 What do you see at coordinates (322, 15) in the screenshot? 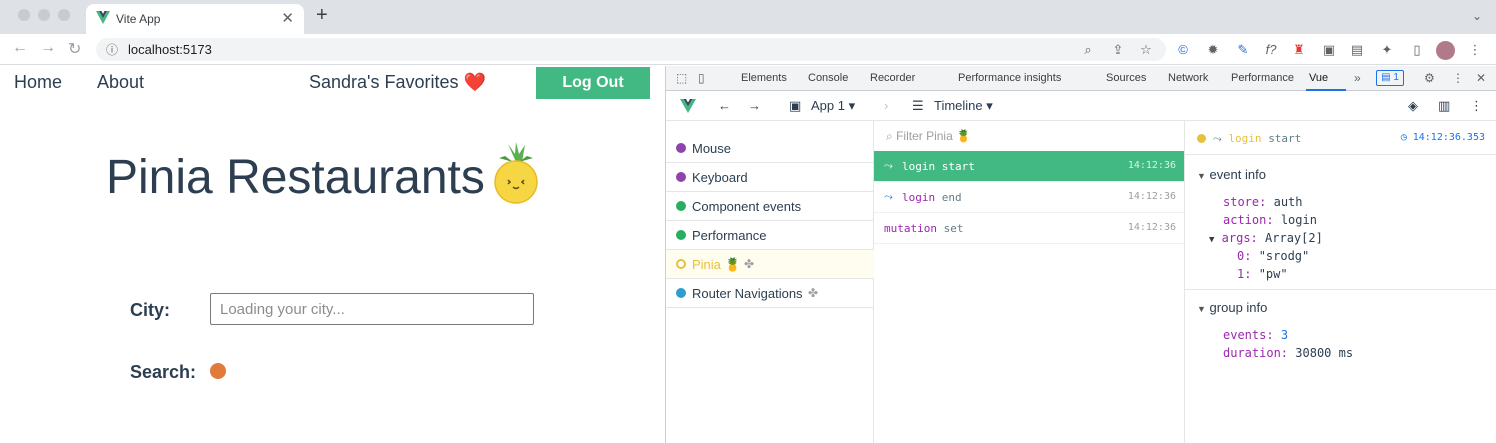
I see `new-tab-icon: +` at bounding box center [322, 15].